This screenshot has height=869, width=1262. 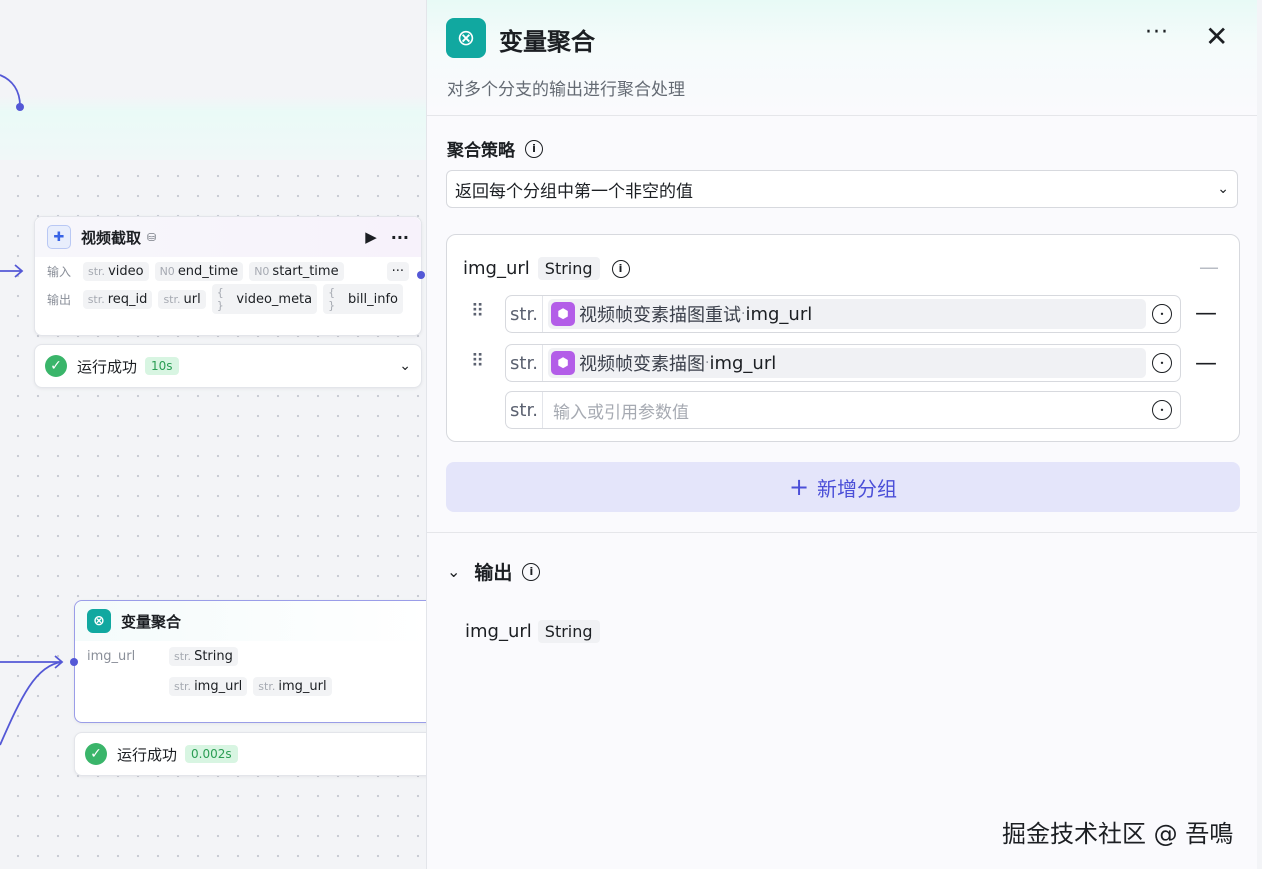 What do you see at coordinates (843, 410) in the screenshot?
I see `variable-input-row: str. 输入或引用参数值 •` at bounding box center [843, 410].